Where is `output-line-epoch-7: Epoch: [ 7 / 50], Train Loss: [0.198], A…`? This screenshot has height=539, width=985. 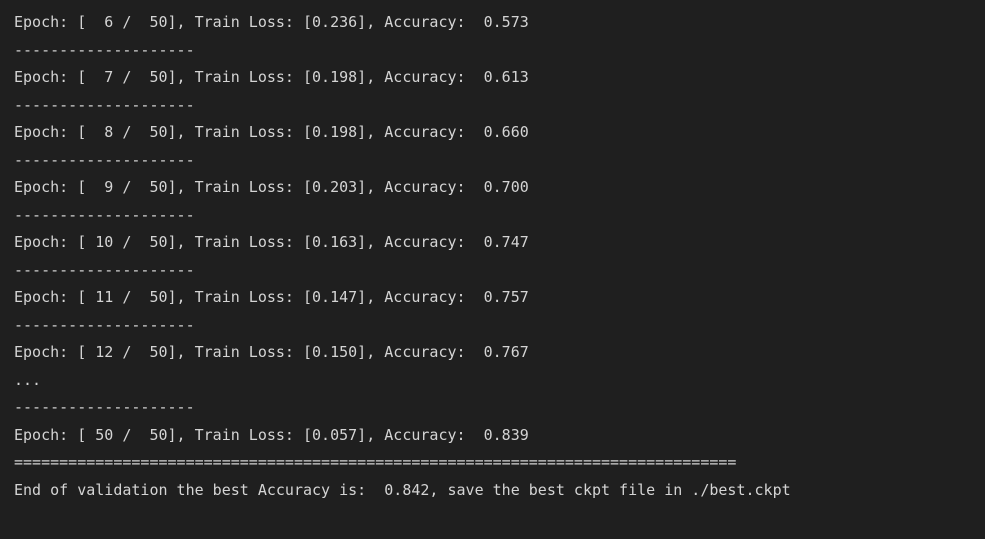 output-line-epoch-7: Epoch: [ 7 / 50], Train Loss: [0.198], A… is located at coordinates (271, 77).